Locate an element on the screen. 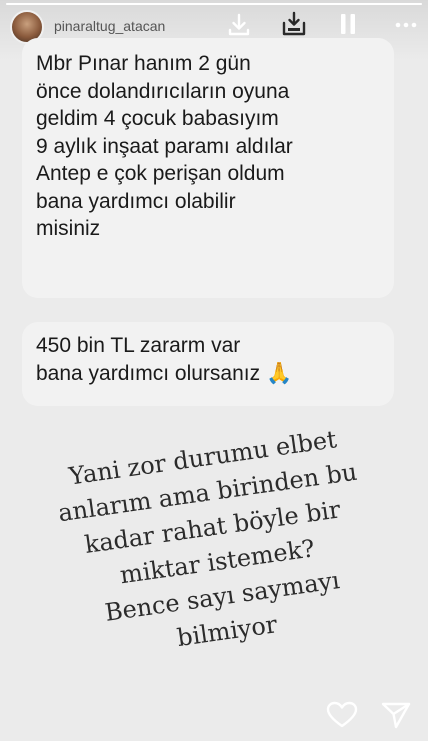  story-progress-bar is located at coordinates (214, 4).